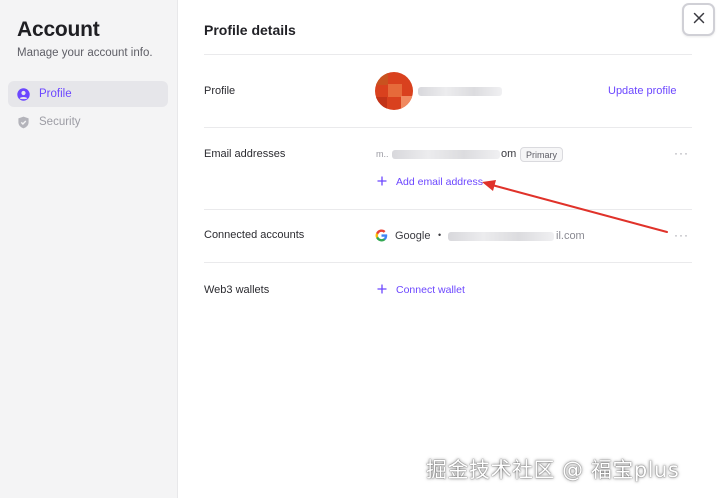 Image resolution: width=720 pixels, height=498 pixels. Describe the element at coordinates (382, 154) in the screenshot. I see `email-address-start: m..` at that location.